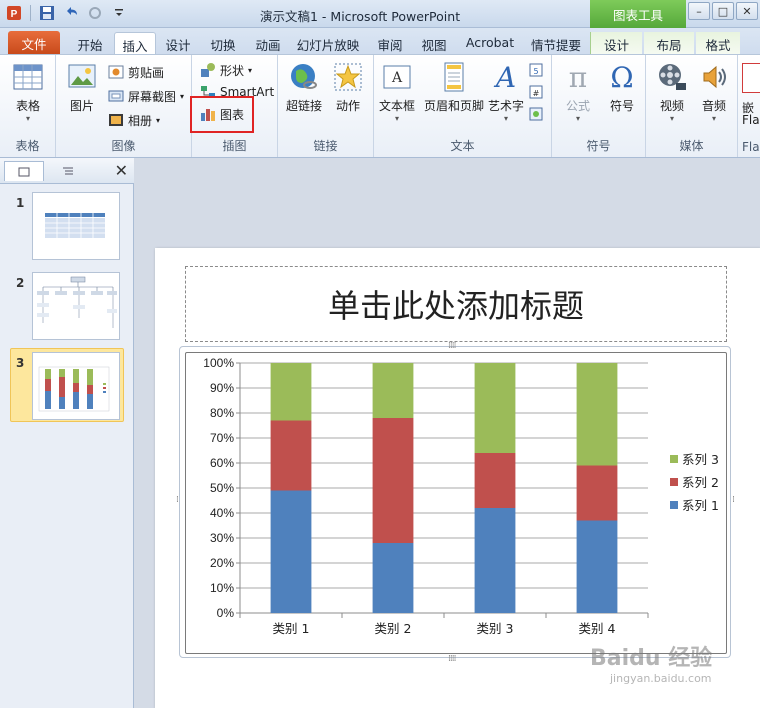 The image size is (760, 708). What do you see at coordinates (536, 114) in the screenshot?
I see `object-button` at bounding box center [536, 114].